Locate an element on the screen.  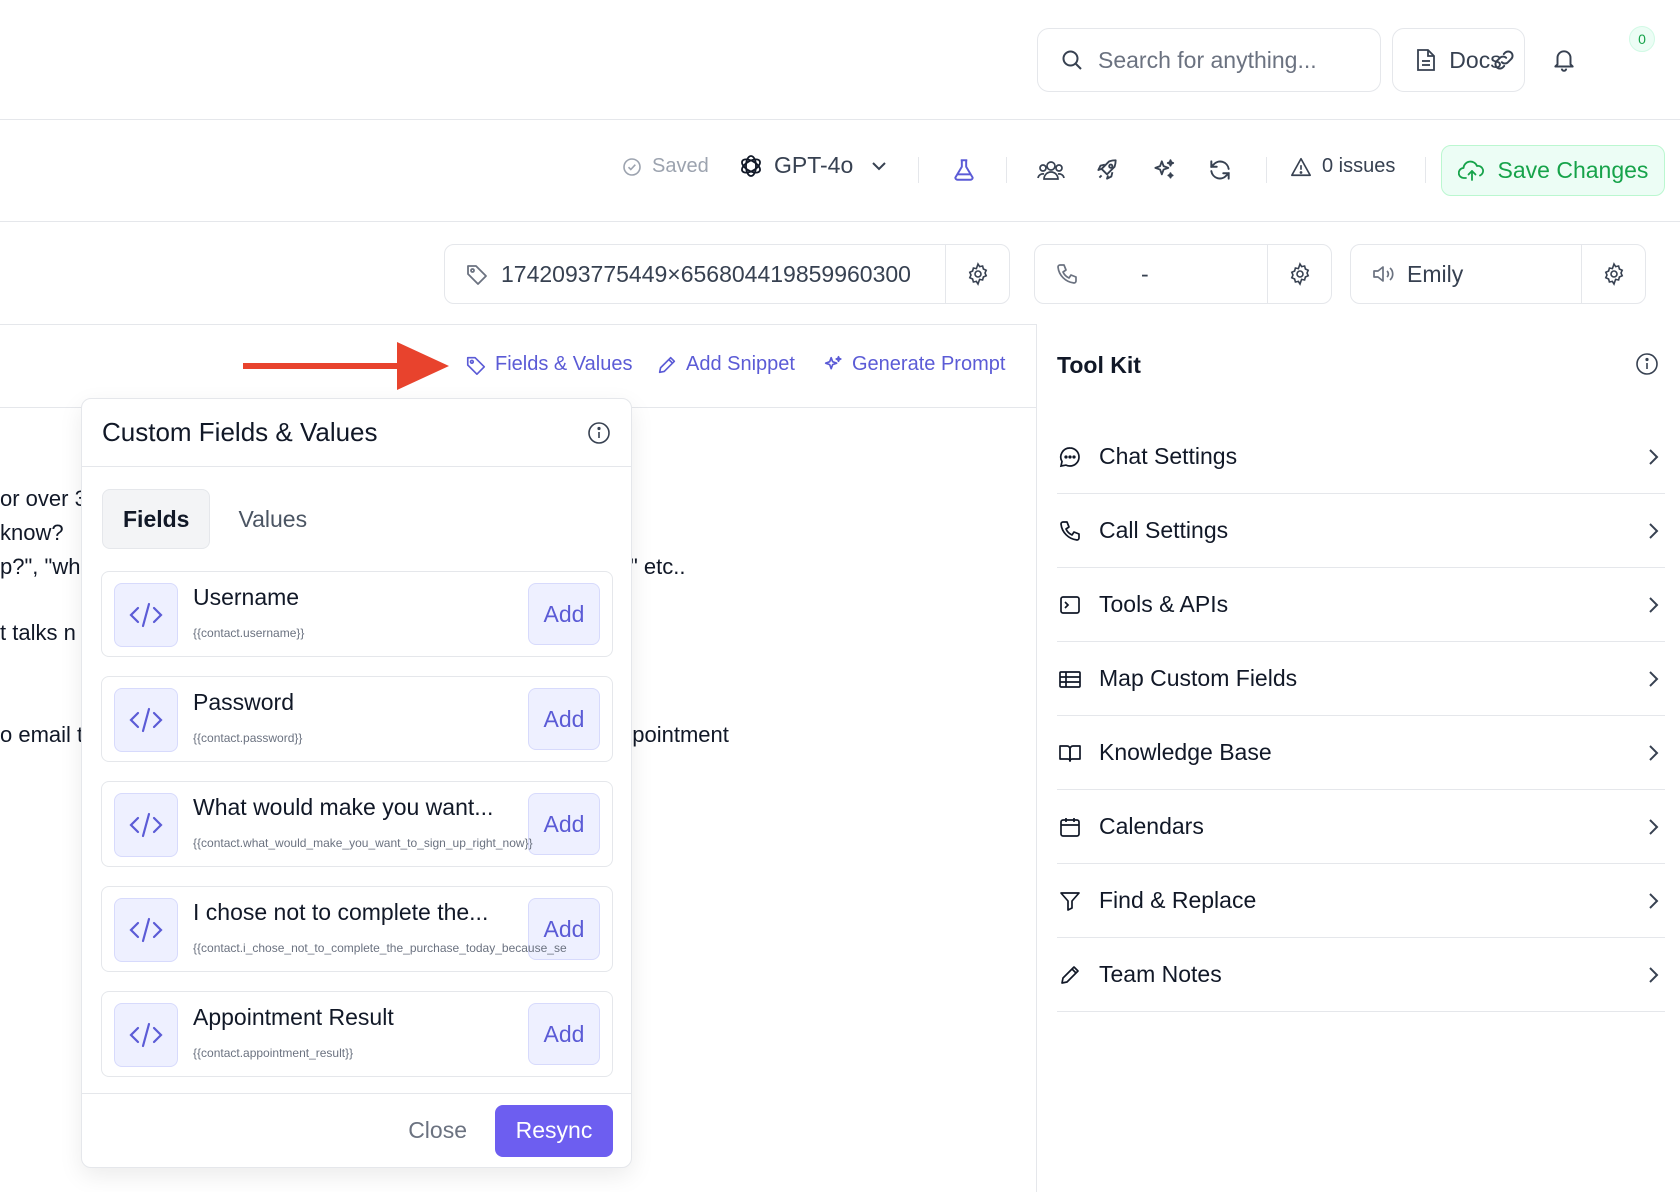
voice-settings-button is located at coordinates (1613, 274).